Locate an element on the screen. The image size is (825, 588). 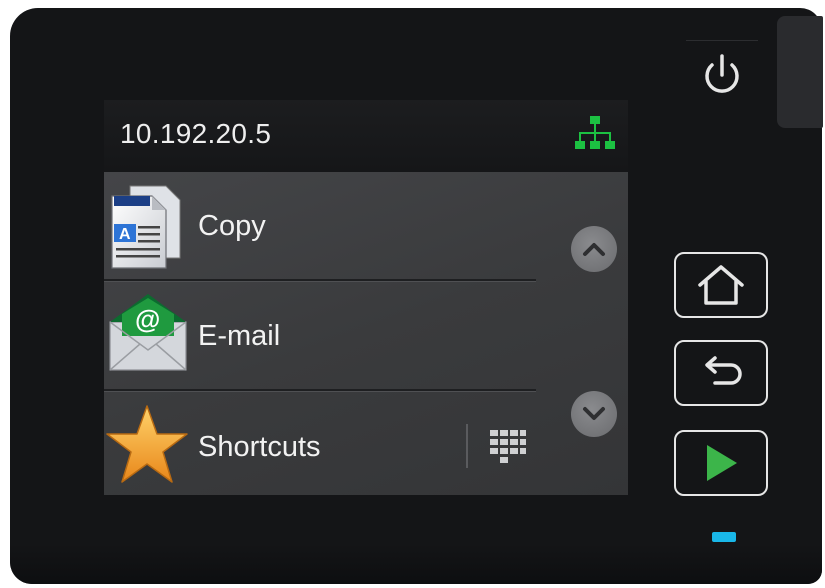
email-label: E-mail is located at coordinates (239, 336).